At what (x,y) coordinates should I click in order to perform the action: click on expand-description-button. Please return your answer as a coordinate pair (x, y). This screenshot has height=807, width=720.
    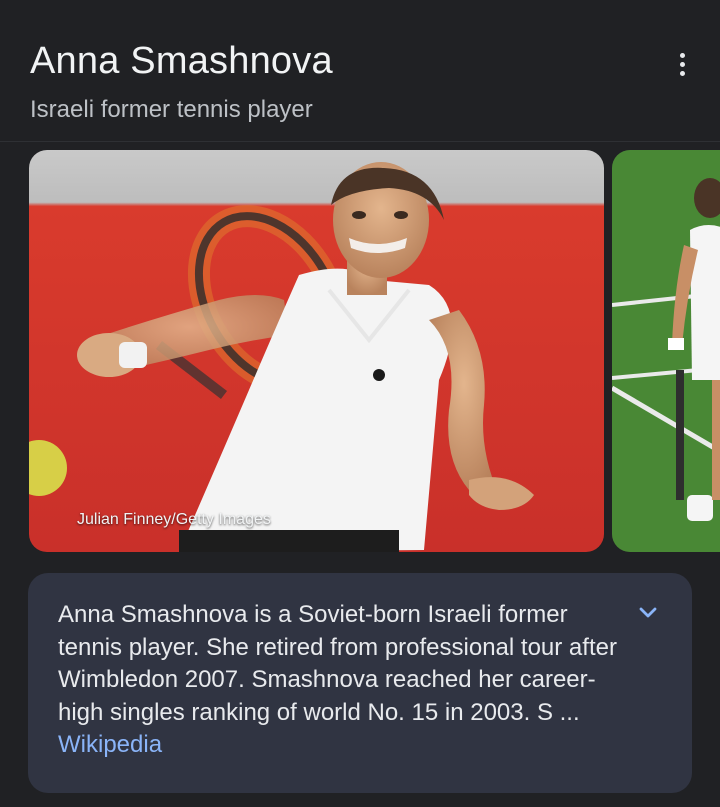
    Looking at the image, I should click on (648, 613).